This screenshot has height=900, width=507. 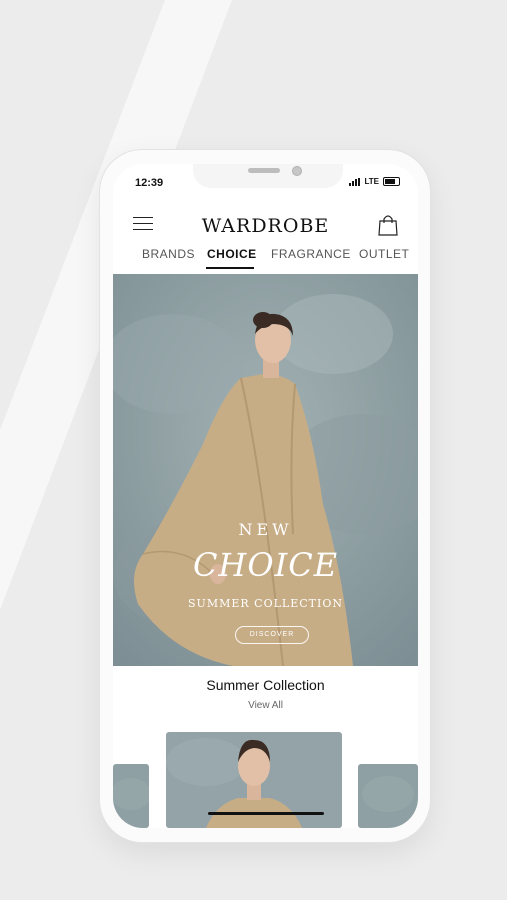 What do you see at coordinates (388, 796) in the screenshot?
I see `product-card-right` at bounding box center [388, 796].